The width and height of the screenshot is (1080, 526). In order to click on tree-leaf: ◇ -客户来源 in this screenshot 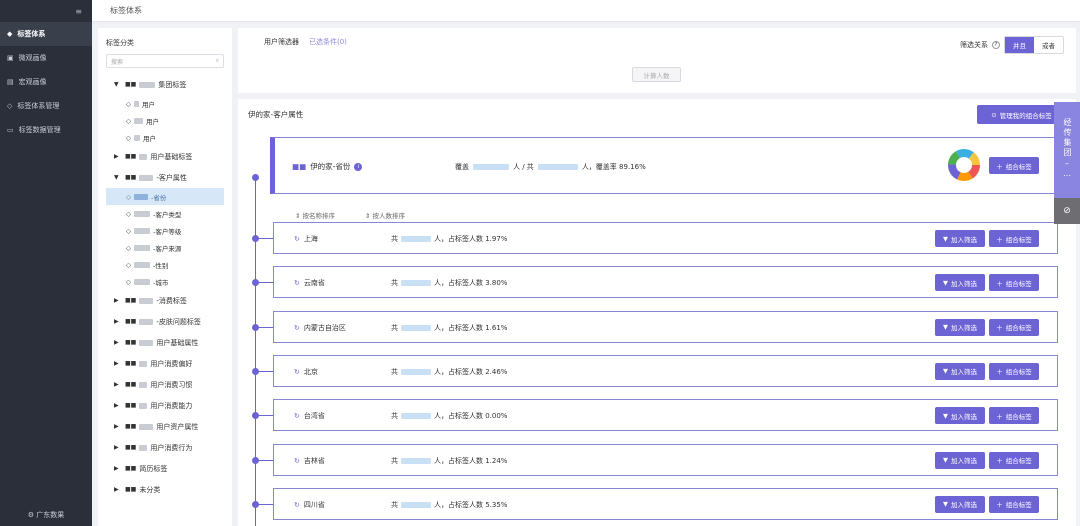, I will do `click(165, 247)`.